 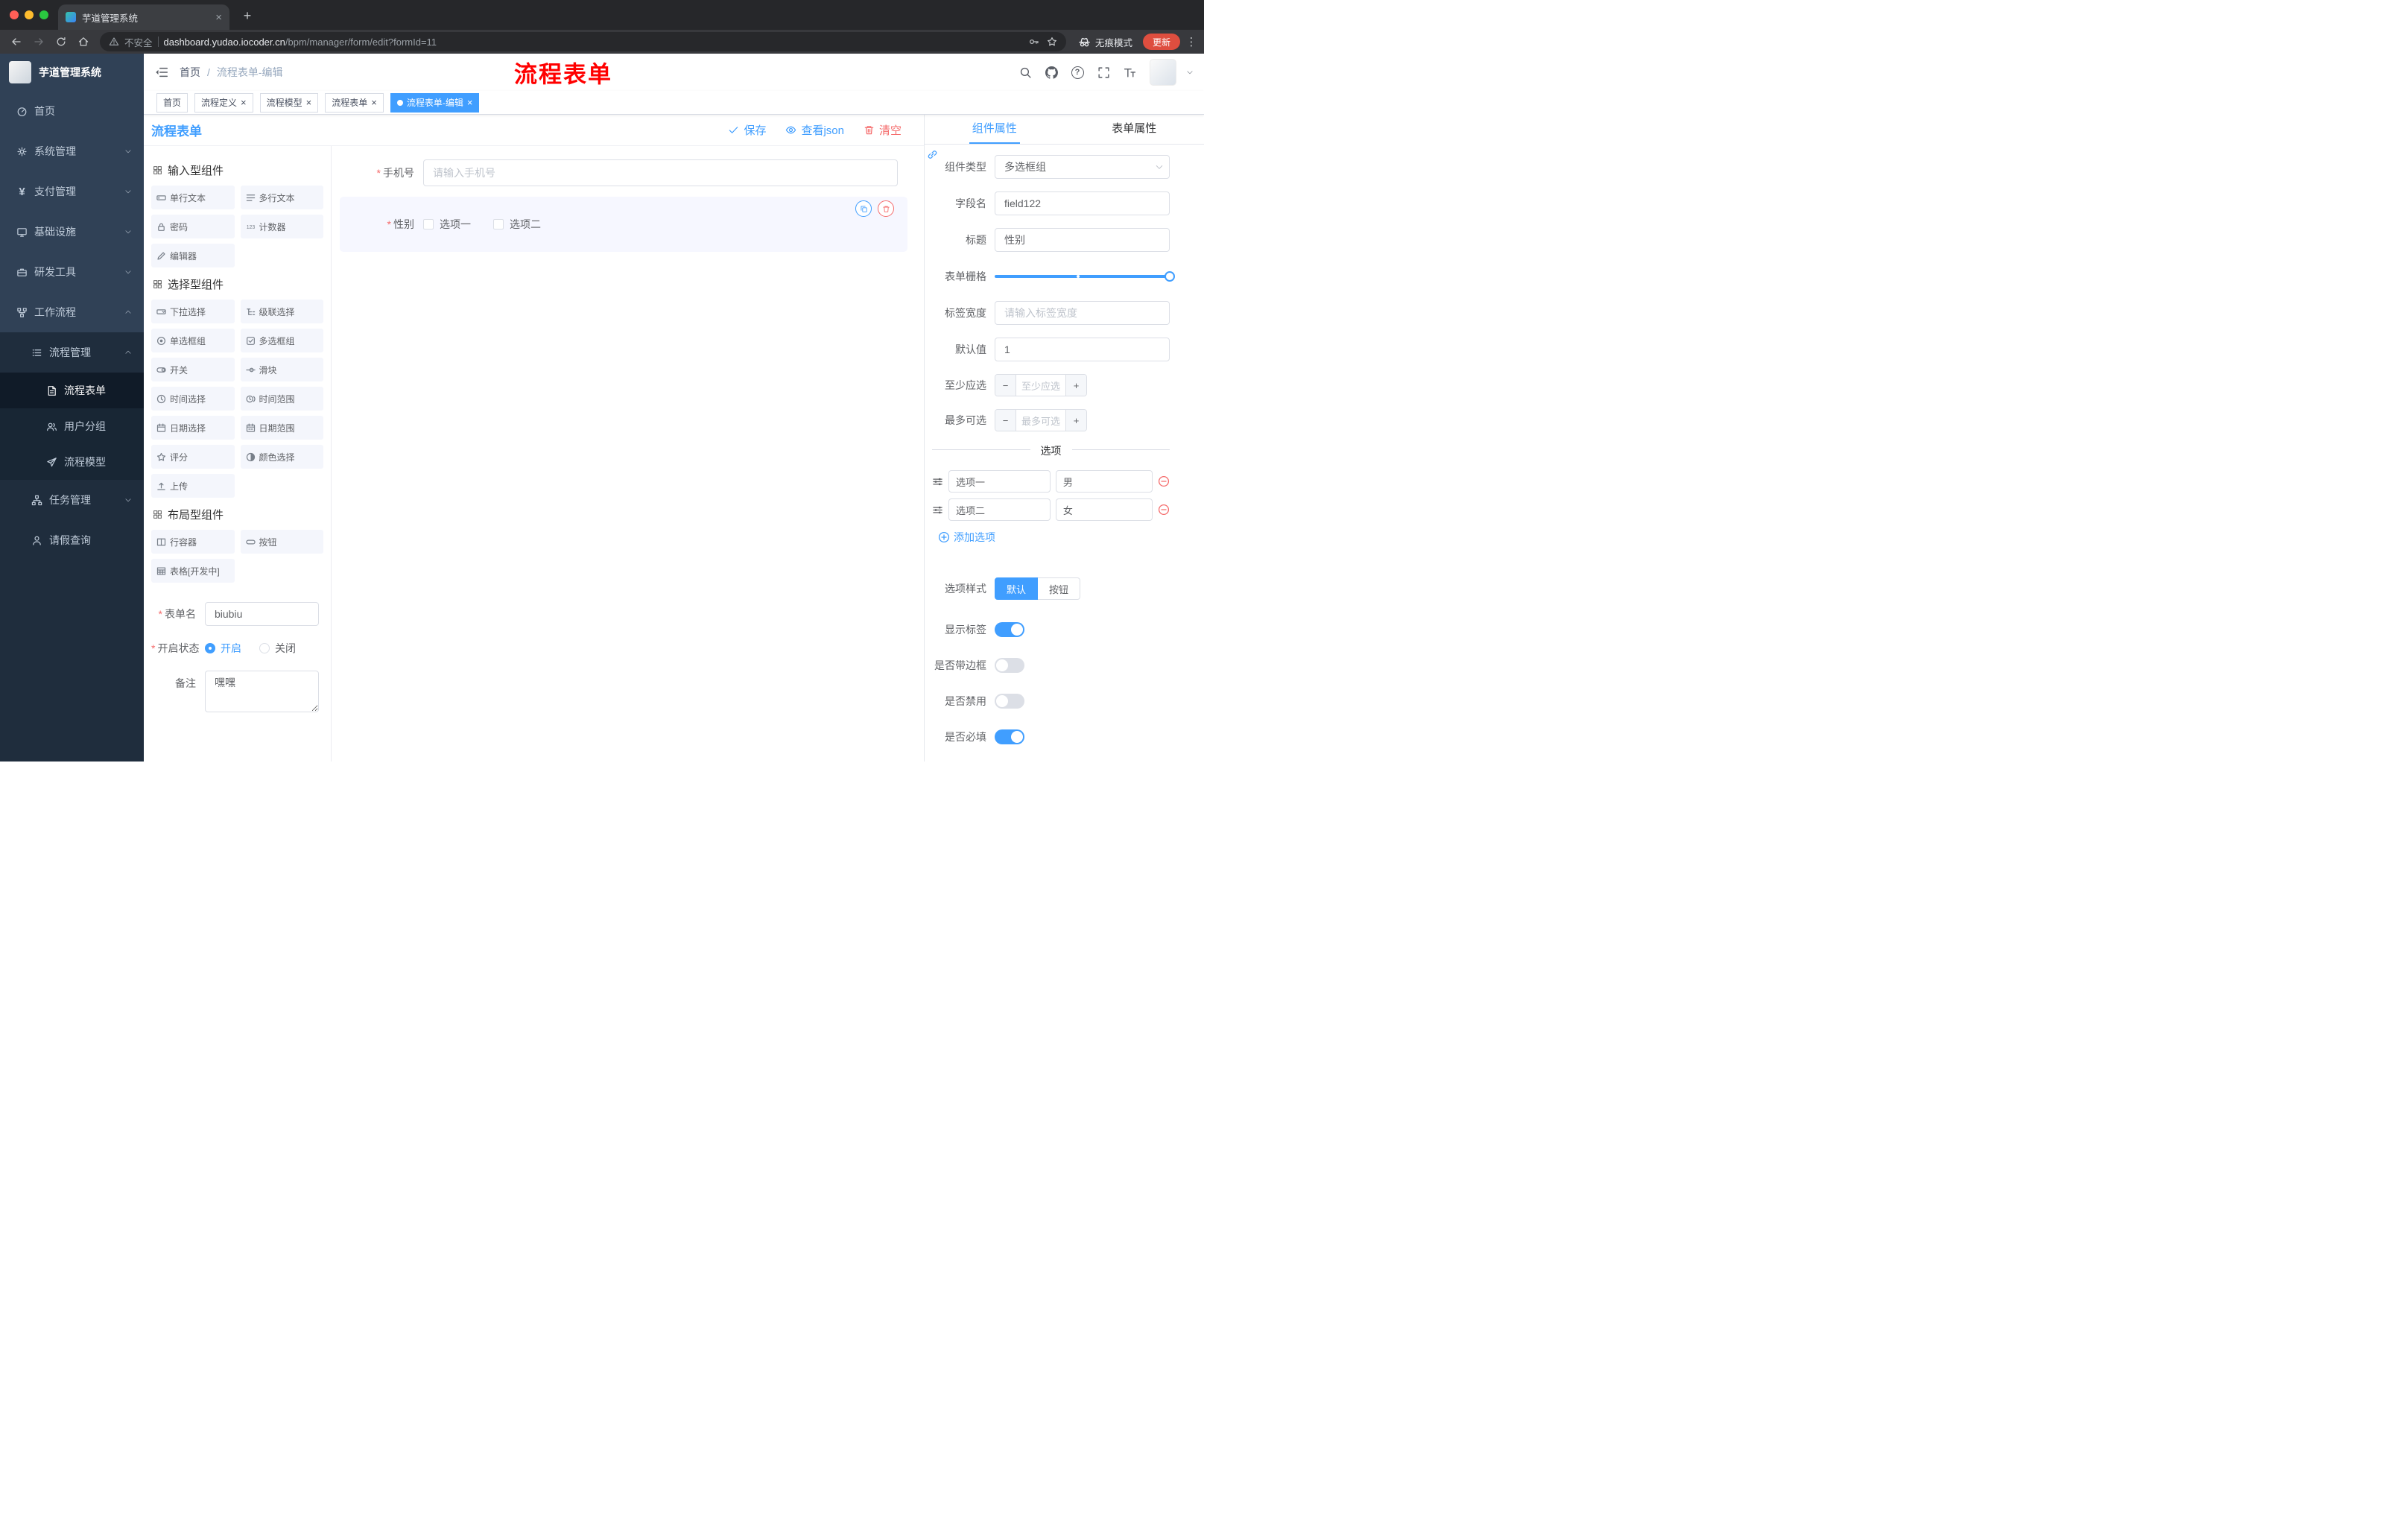 What do you see at coordinates (138, 42) in the screenshot?
I see `security-label: 不安全` at bounding box center [138, 42].